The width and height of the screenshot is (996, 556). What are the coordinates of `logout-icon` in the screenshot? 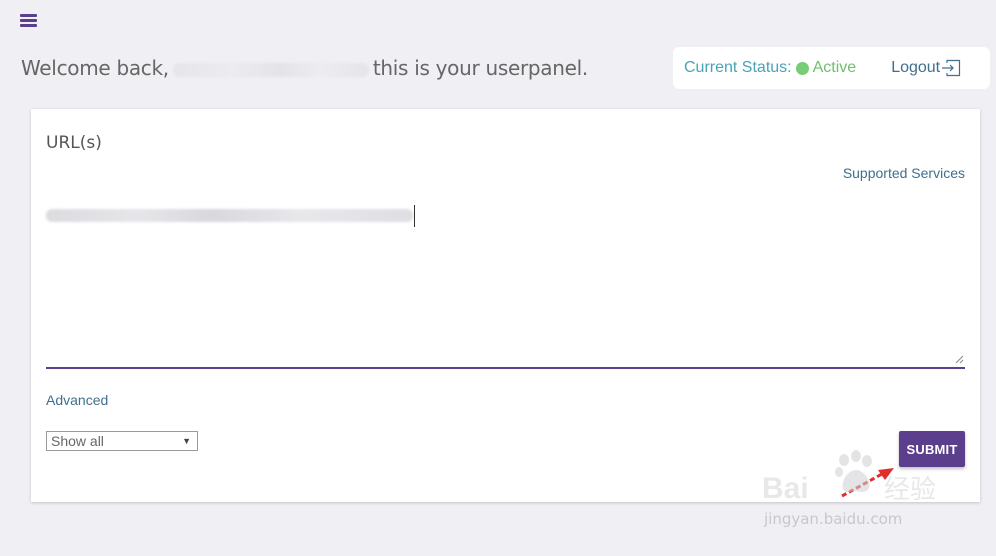 It's located at (951, 68).